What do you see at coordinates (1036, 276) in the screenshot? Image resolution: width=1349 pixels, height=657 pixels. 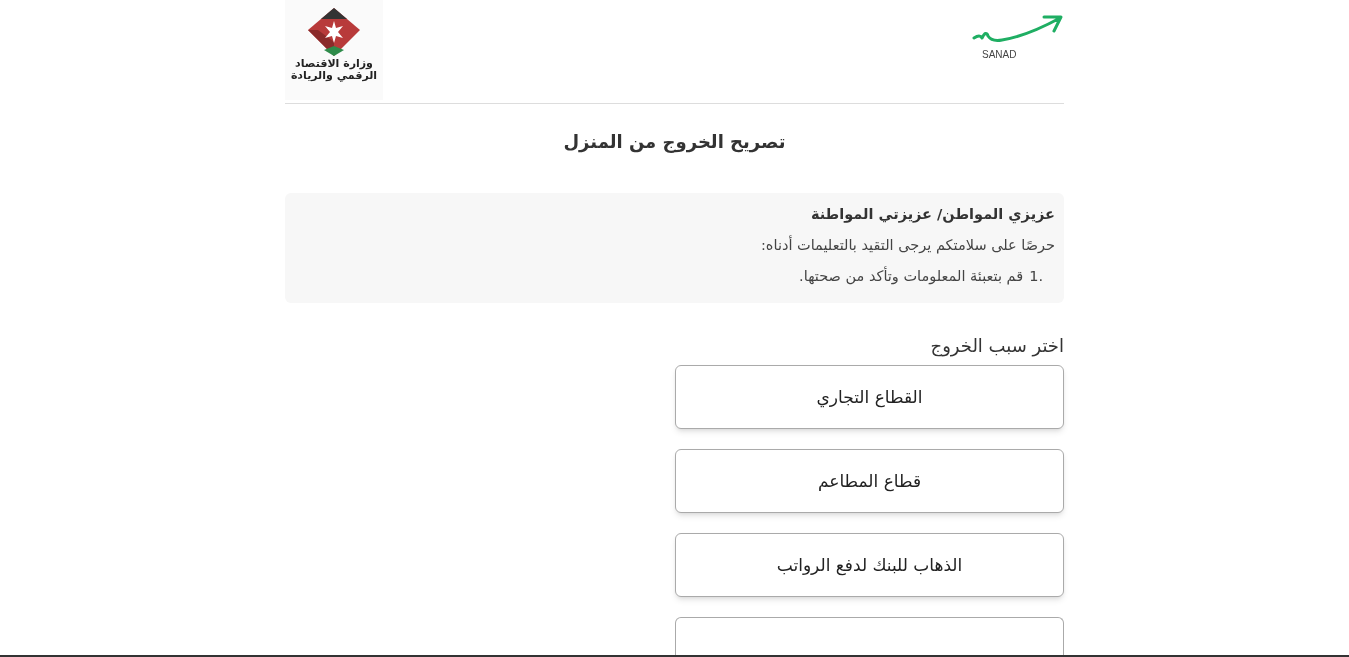 I see `list-number: 1.` at bounding box center [1036, 276].